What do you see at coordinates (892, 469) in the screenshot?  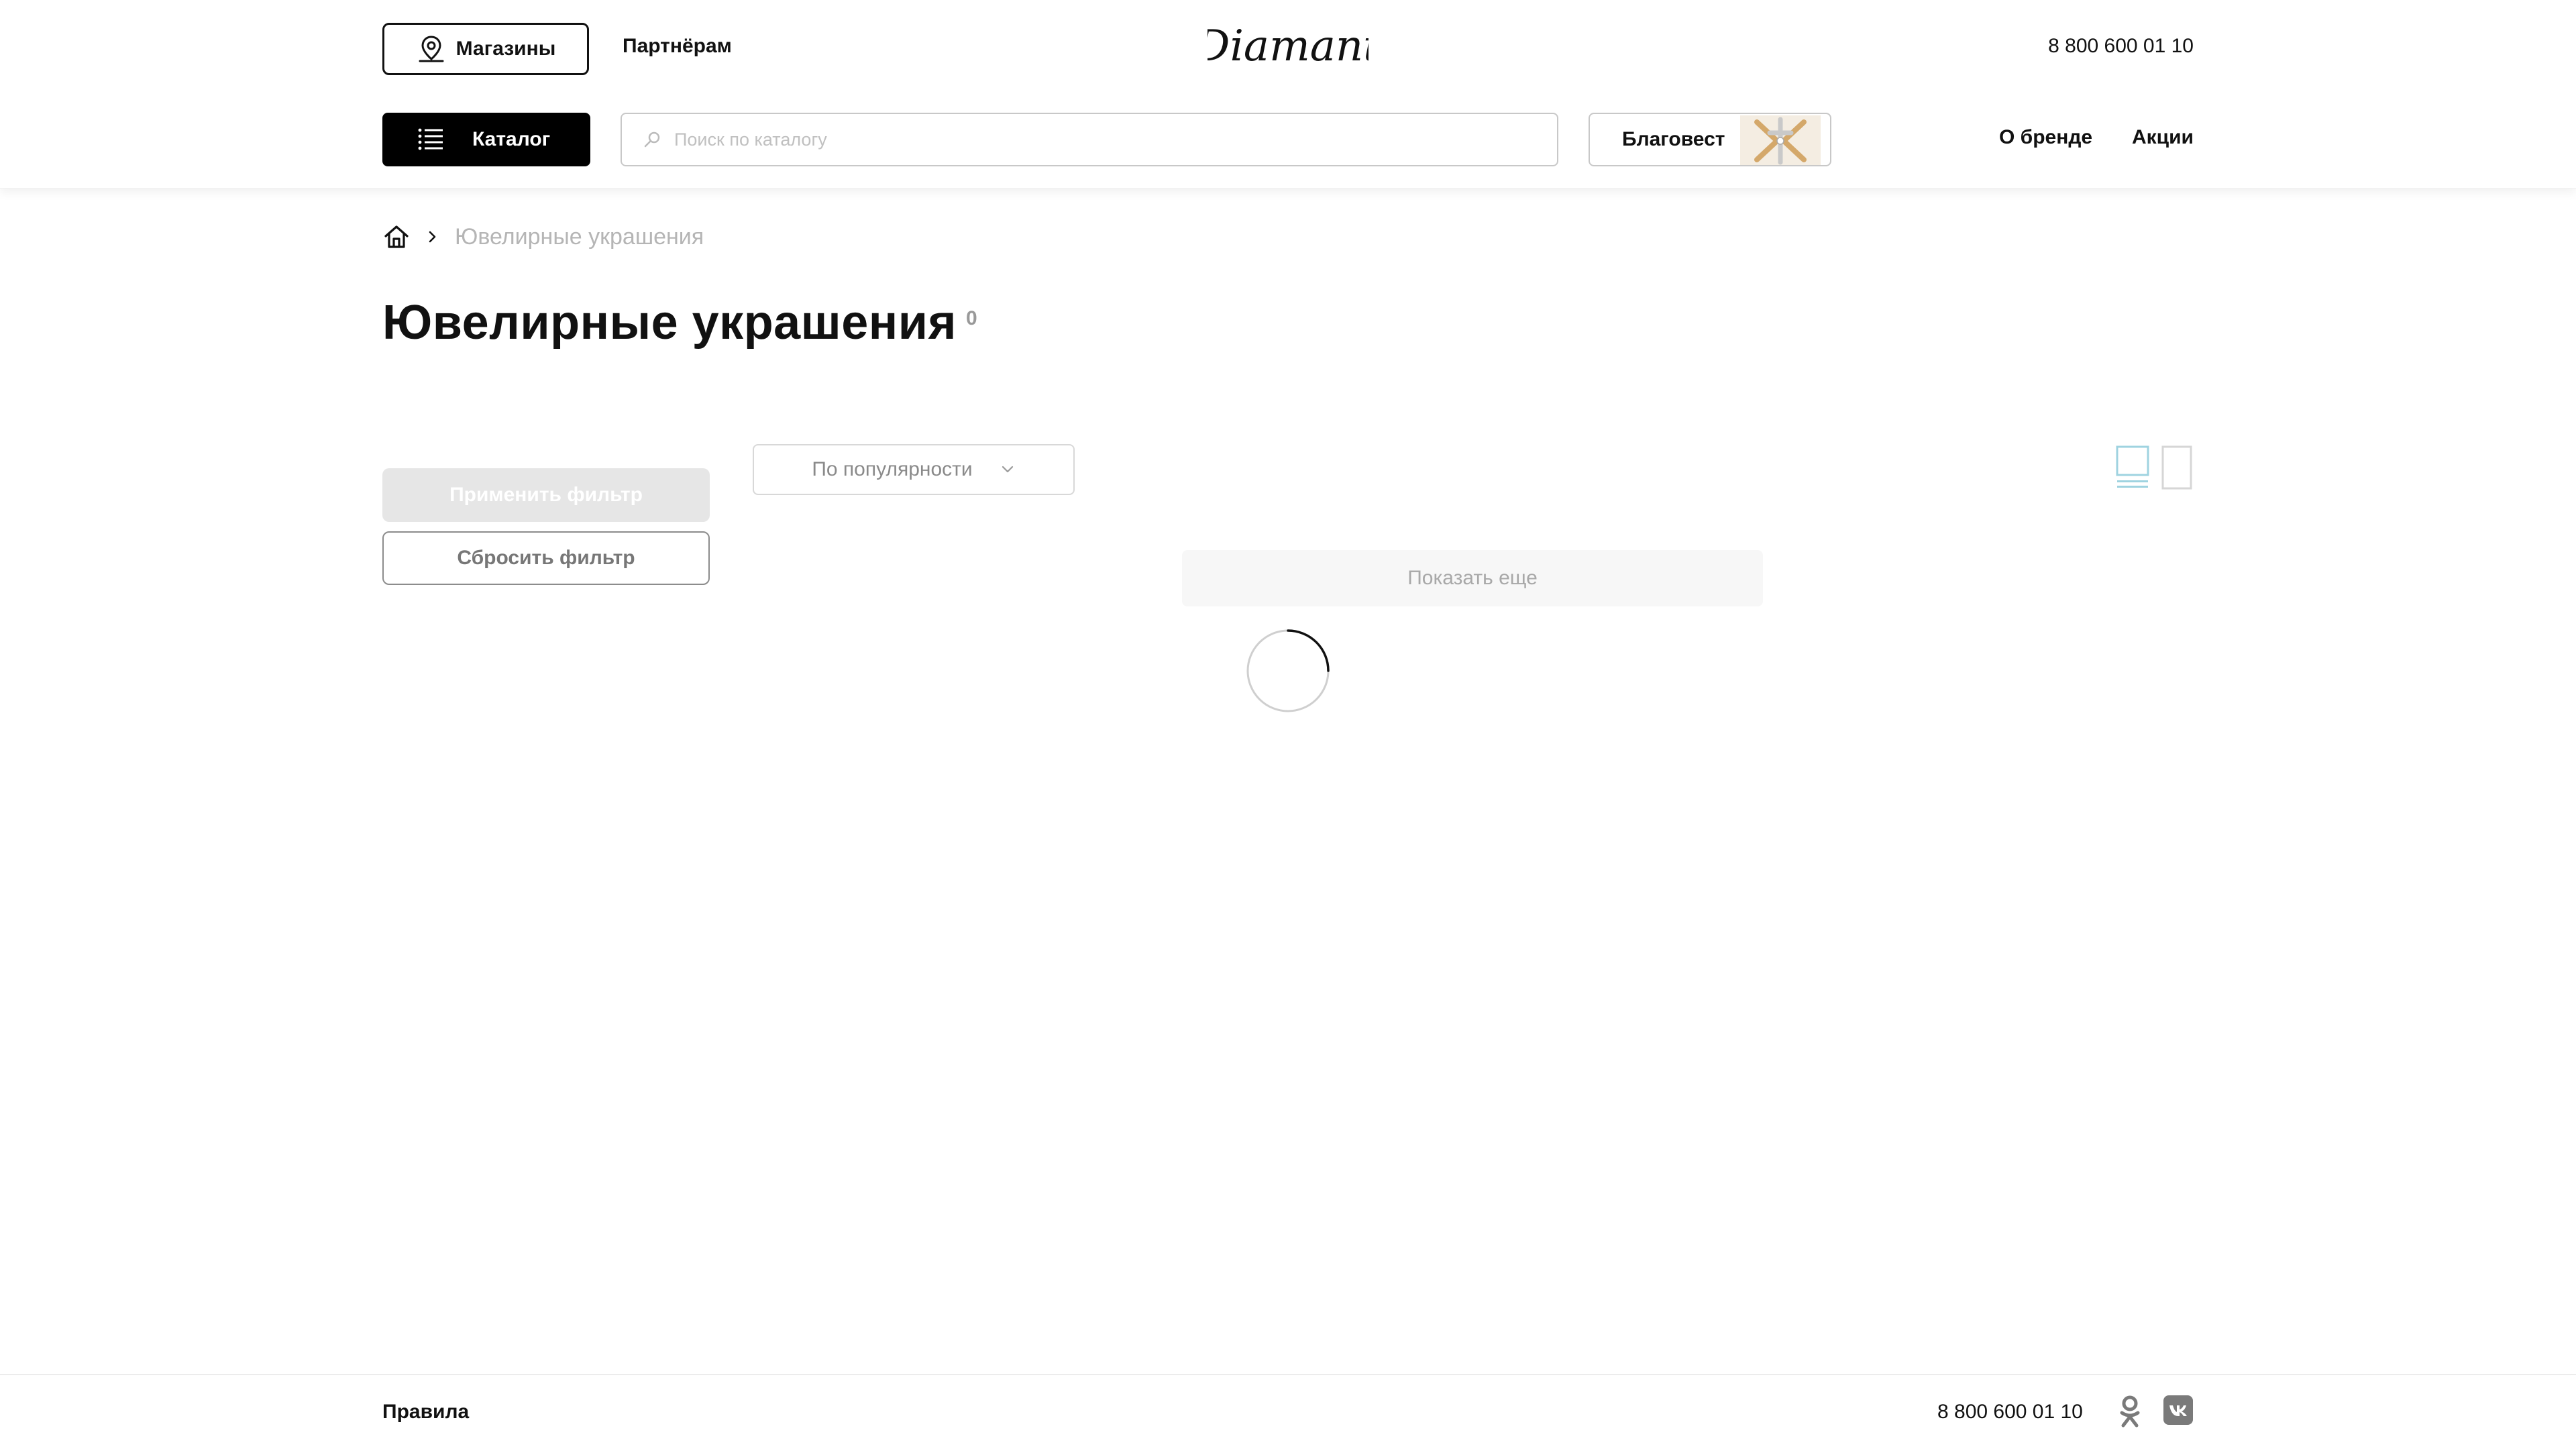 I see `sort-dropdown-value: По популярности` at bounding box center [892, 469].